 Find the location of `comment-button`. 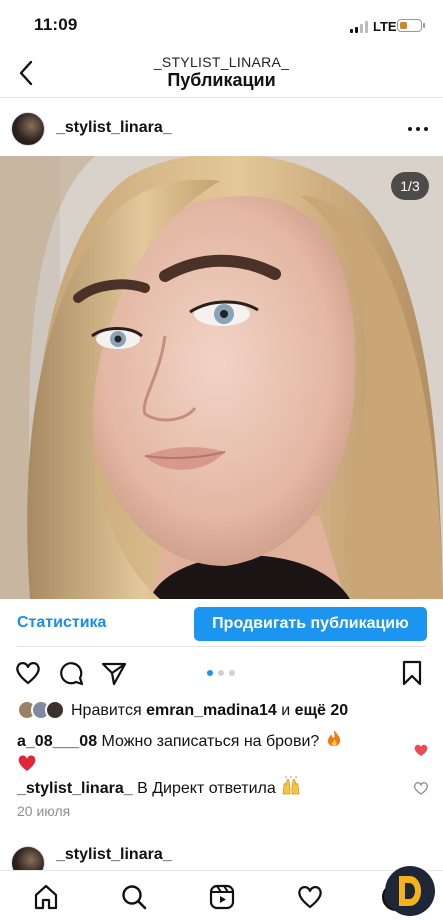

comment-button is located at coordinates (71, 673).